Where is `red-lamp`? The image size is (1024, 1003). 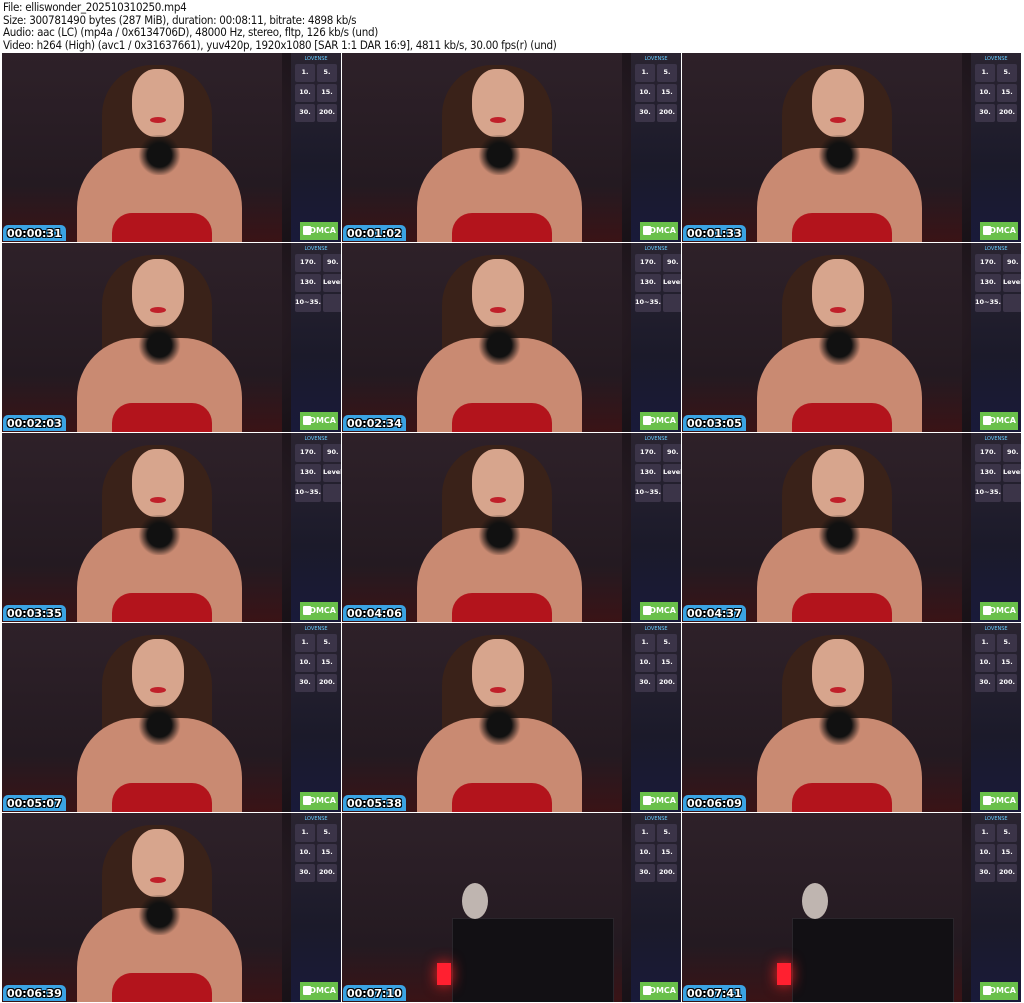
red-lamp is located at coordinates (444, 974).